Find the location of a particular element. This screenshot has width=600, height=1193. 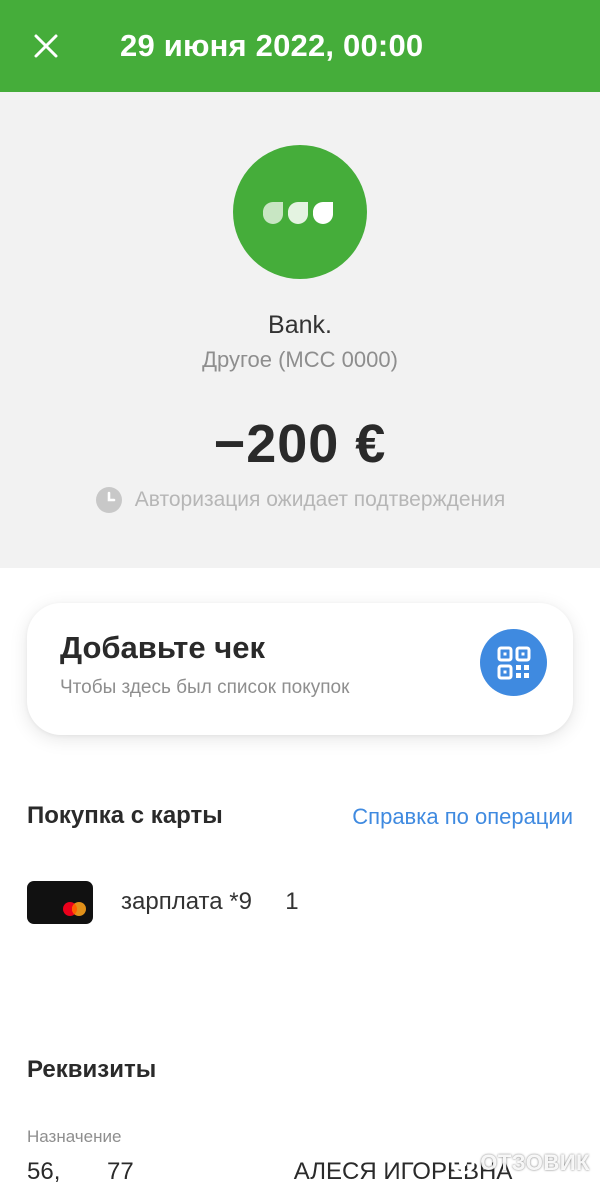

clock-icon is located at coordinates (108, 500).